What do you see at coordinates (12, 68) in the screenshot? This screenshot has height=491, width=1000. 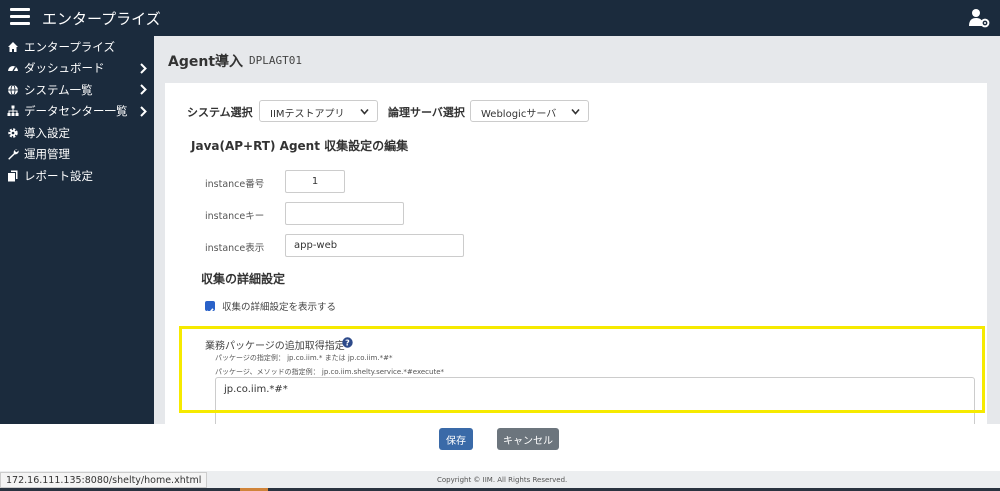 I see `dashboard-icon` at bounding box center [12, 68].